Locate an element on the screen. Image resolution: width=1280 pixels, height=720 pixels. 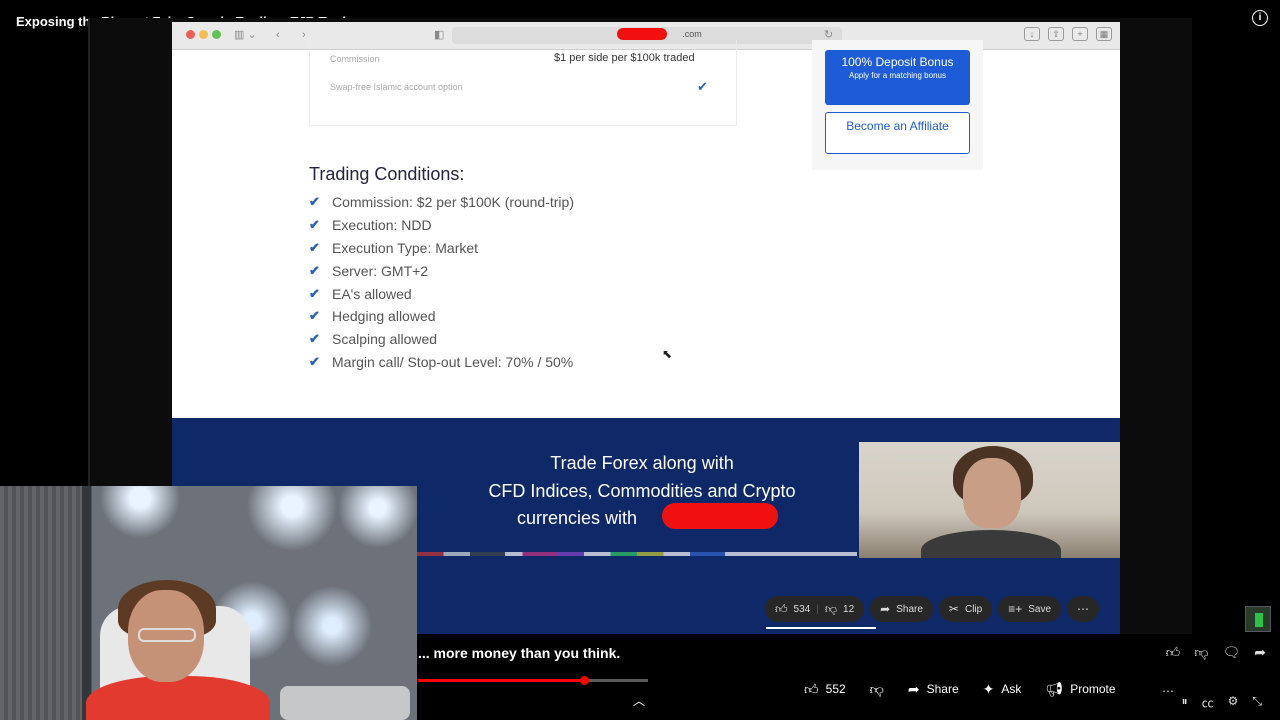
commission-label: Commission is located at coordinates (355, 59).